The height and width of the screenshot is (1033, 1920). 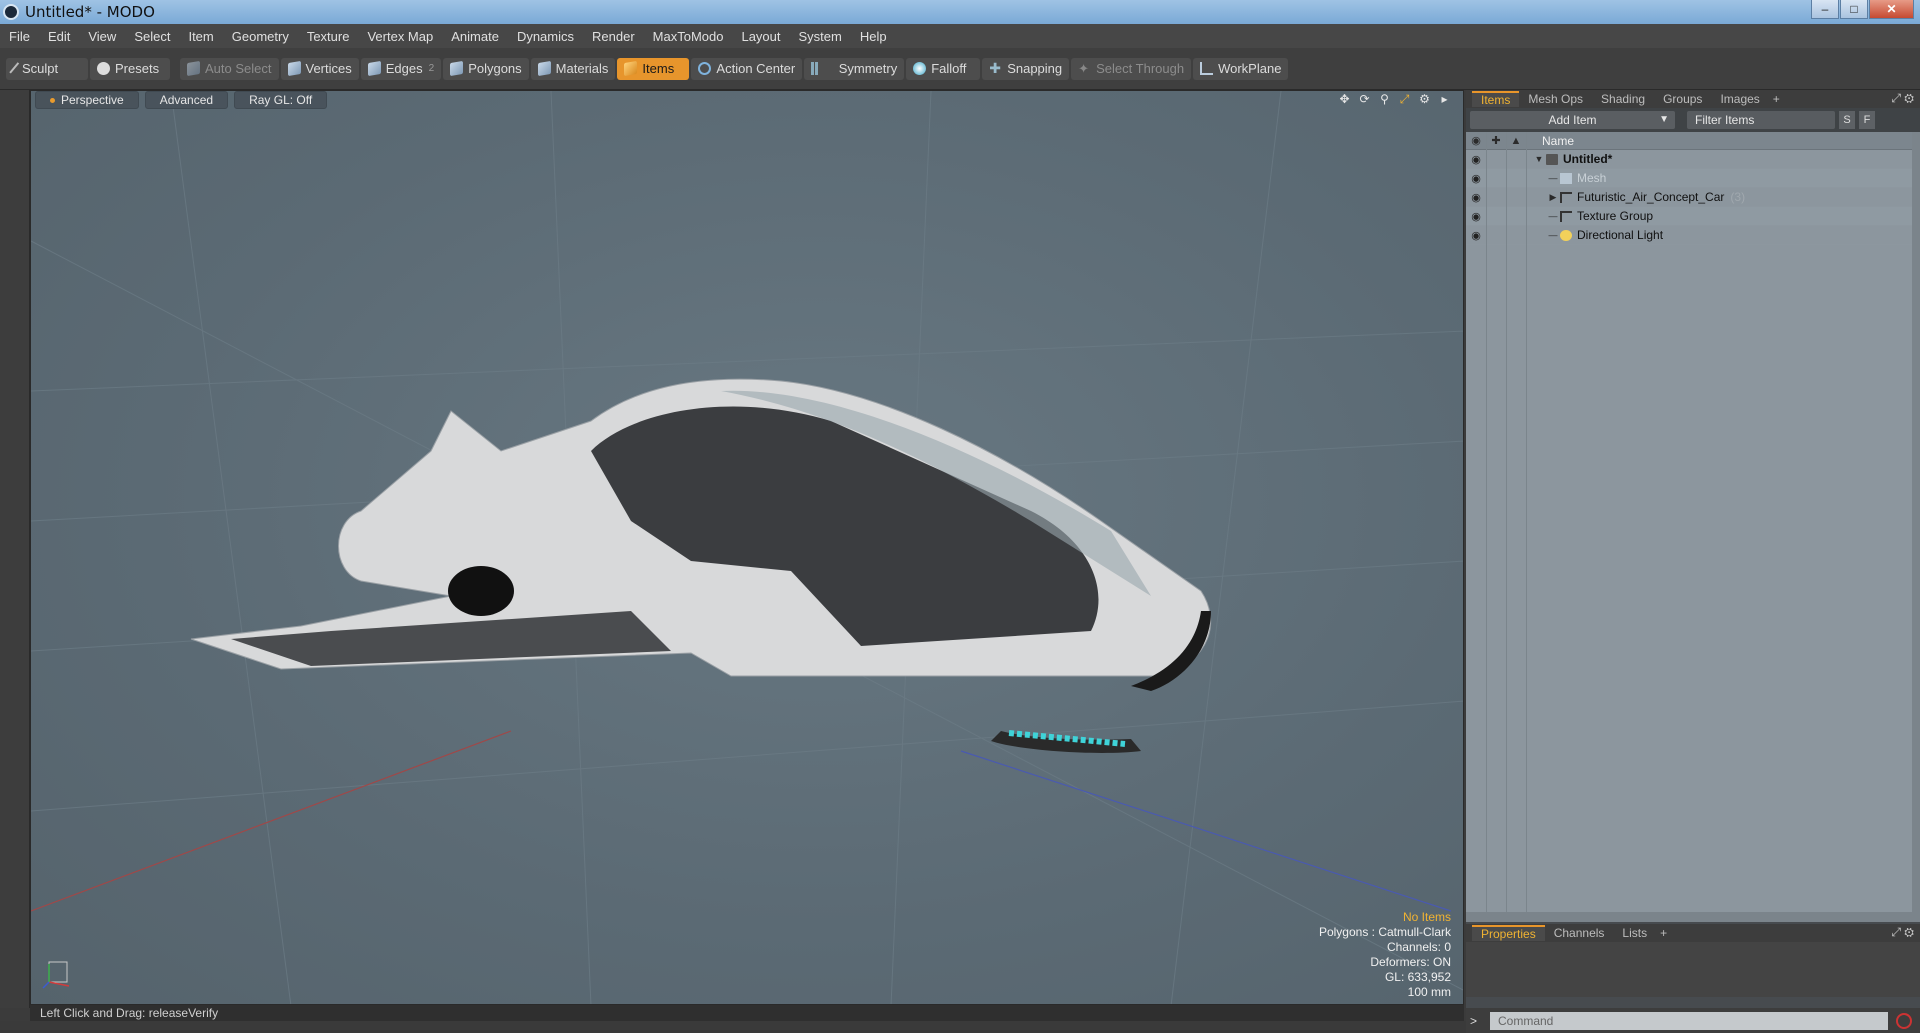 What do you see at coordinates (56, 975) in the screenshot?
I see `axis-gizmo-icon` at bounding box center [56, 975].